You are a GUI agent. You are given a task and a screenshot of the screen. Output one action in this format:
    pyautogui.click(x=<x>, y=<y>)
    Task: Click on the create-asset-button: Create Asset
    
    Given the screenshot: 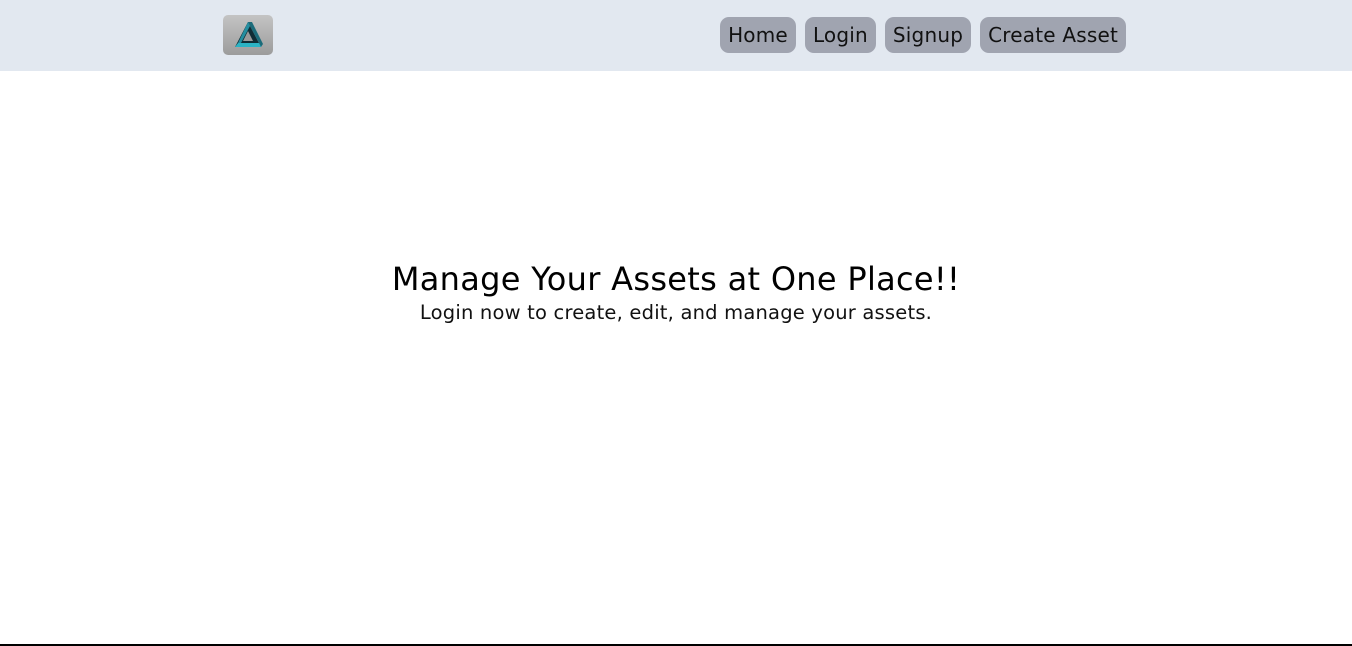 What is the action you would take?
    pyautogui.click(x=1053, y=35)
    